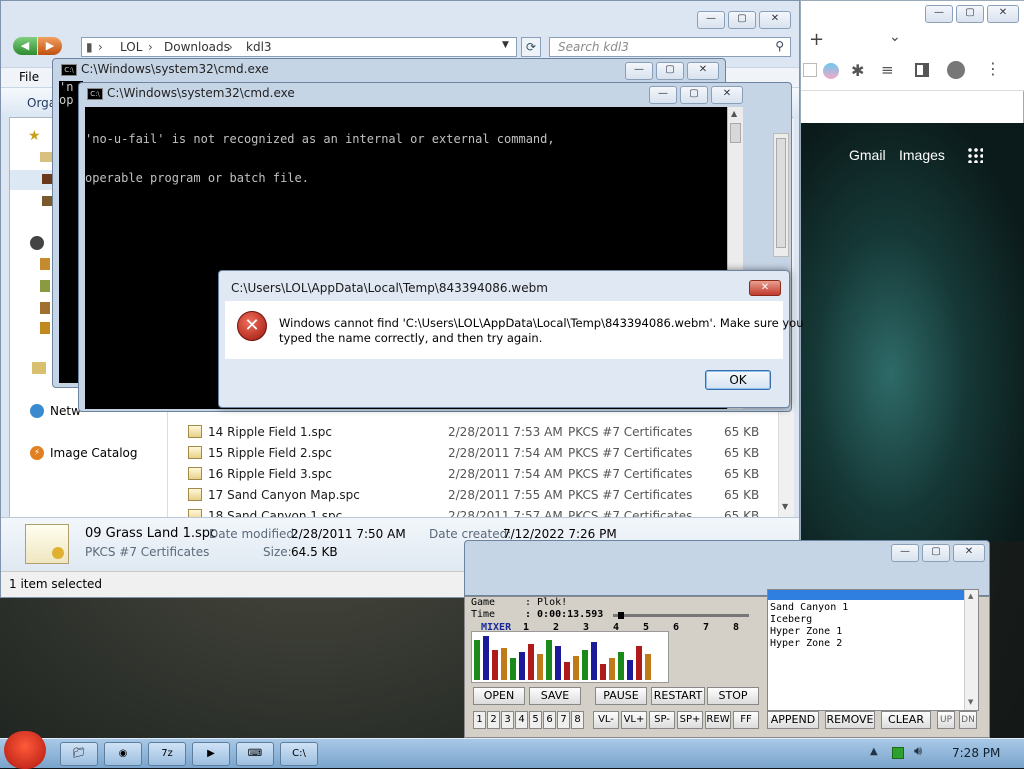  I want to click on show-hidden-icons-chevron-icon: ▲, so click(874, 751).